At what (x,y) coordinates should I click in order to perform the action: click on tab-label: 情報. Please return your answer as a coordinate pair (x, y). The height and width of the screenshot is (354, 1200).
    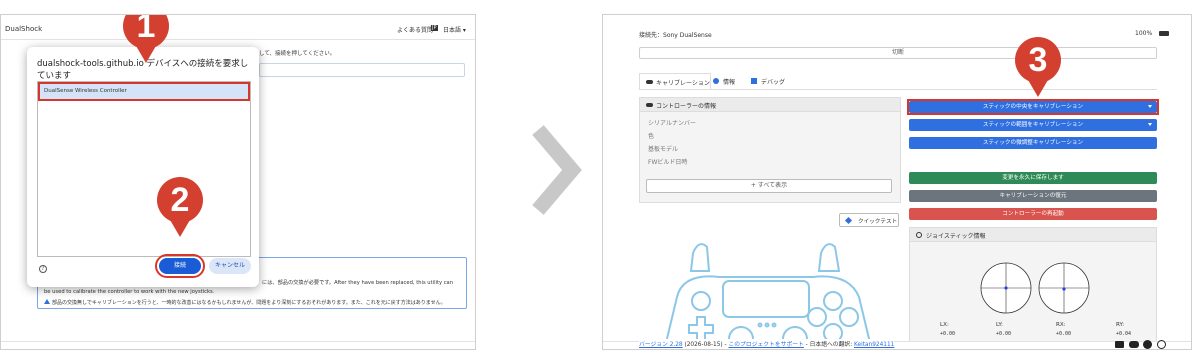
    Looking at the image, I should click on (729, 82).